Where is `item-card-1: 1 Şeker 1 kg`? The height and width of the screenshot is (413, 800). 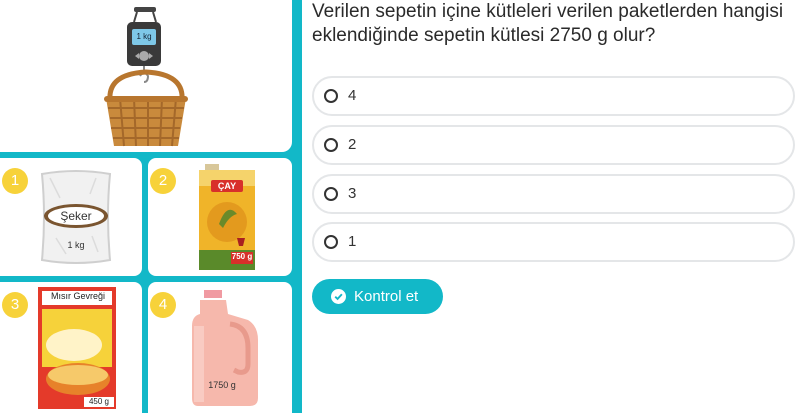
item-card-1: 1 Şeker 1 kg is located at coordinates (71, 217).